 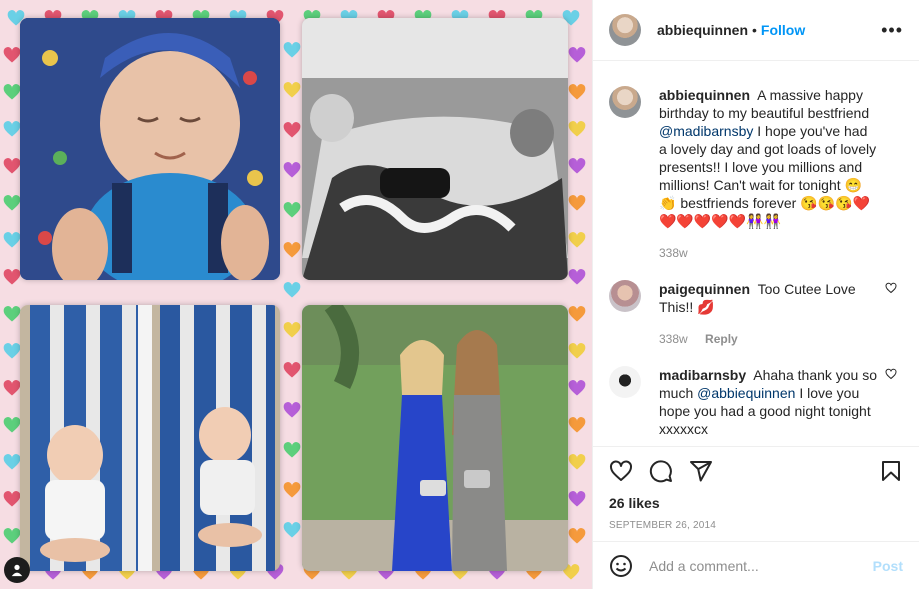 What do you see at coordinates (435, 149) in the screenshot?
I see `photo-babies-in-car` at bounding box center [435, 149].